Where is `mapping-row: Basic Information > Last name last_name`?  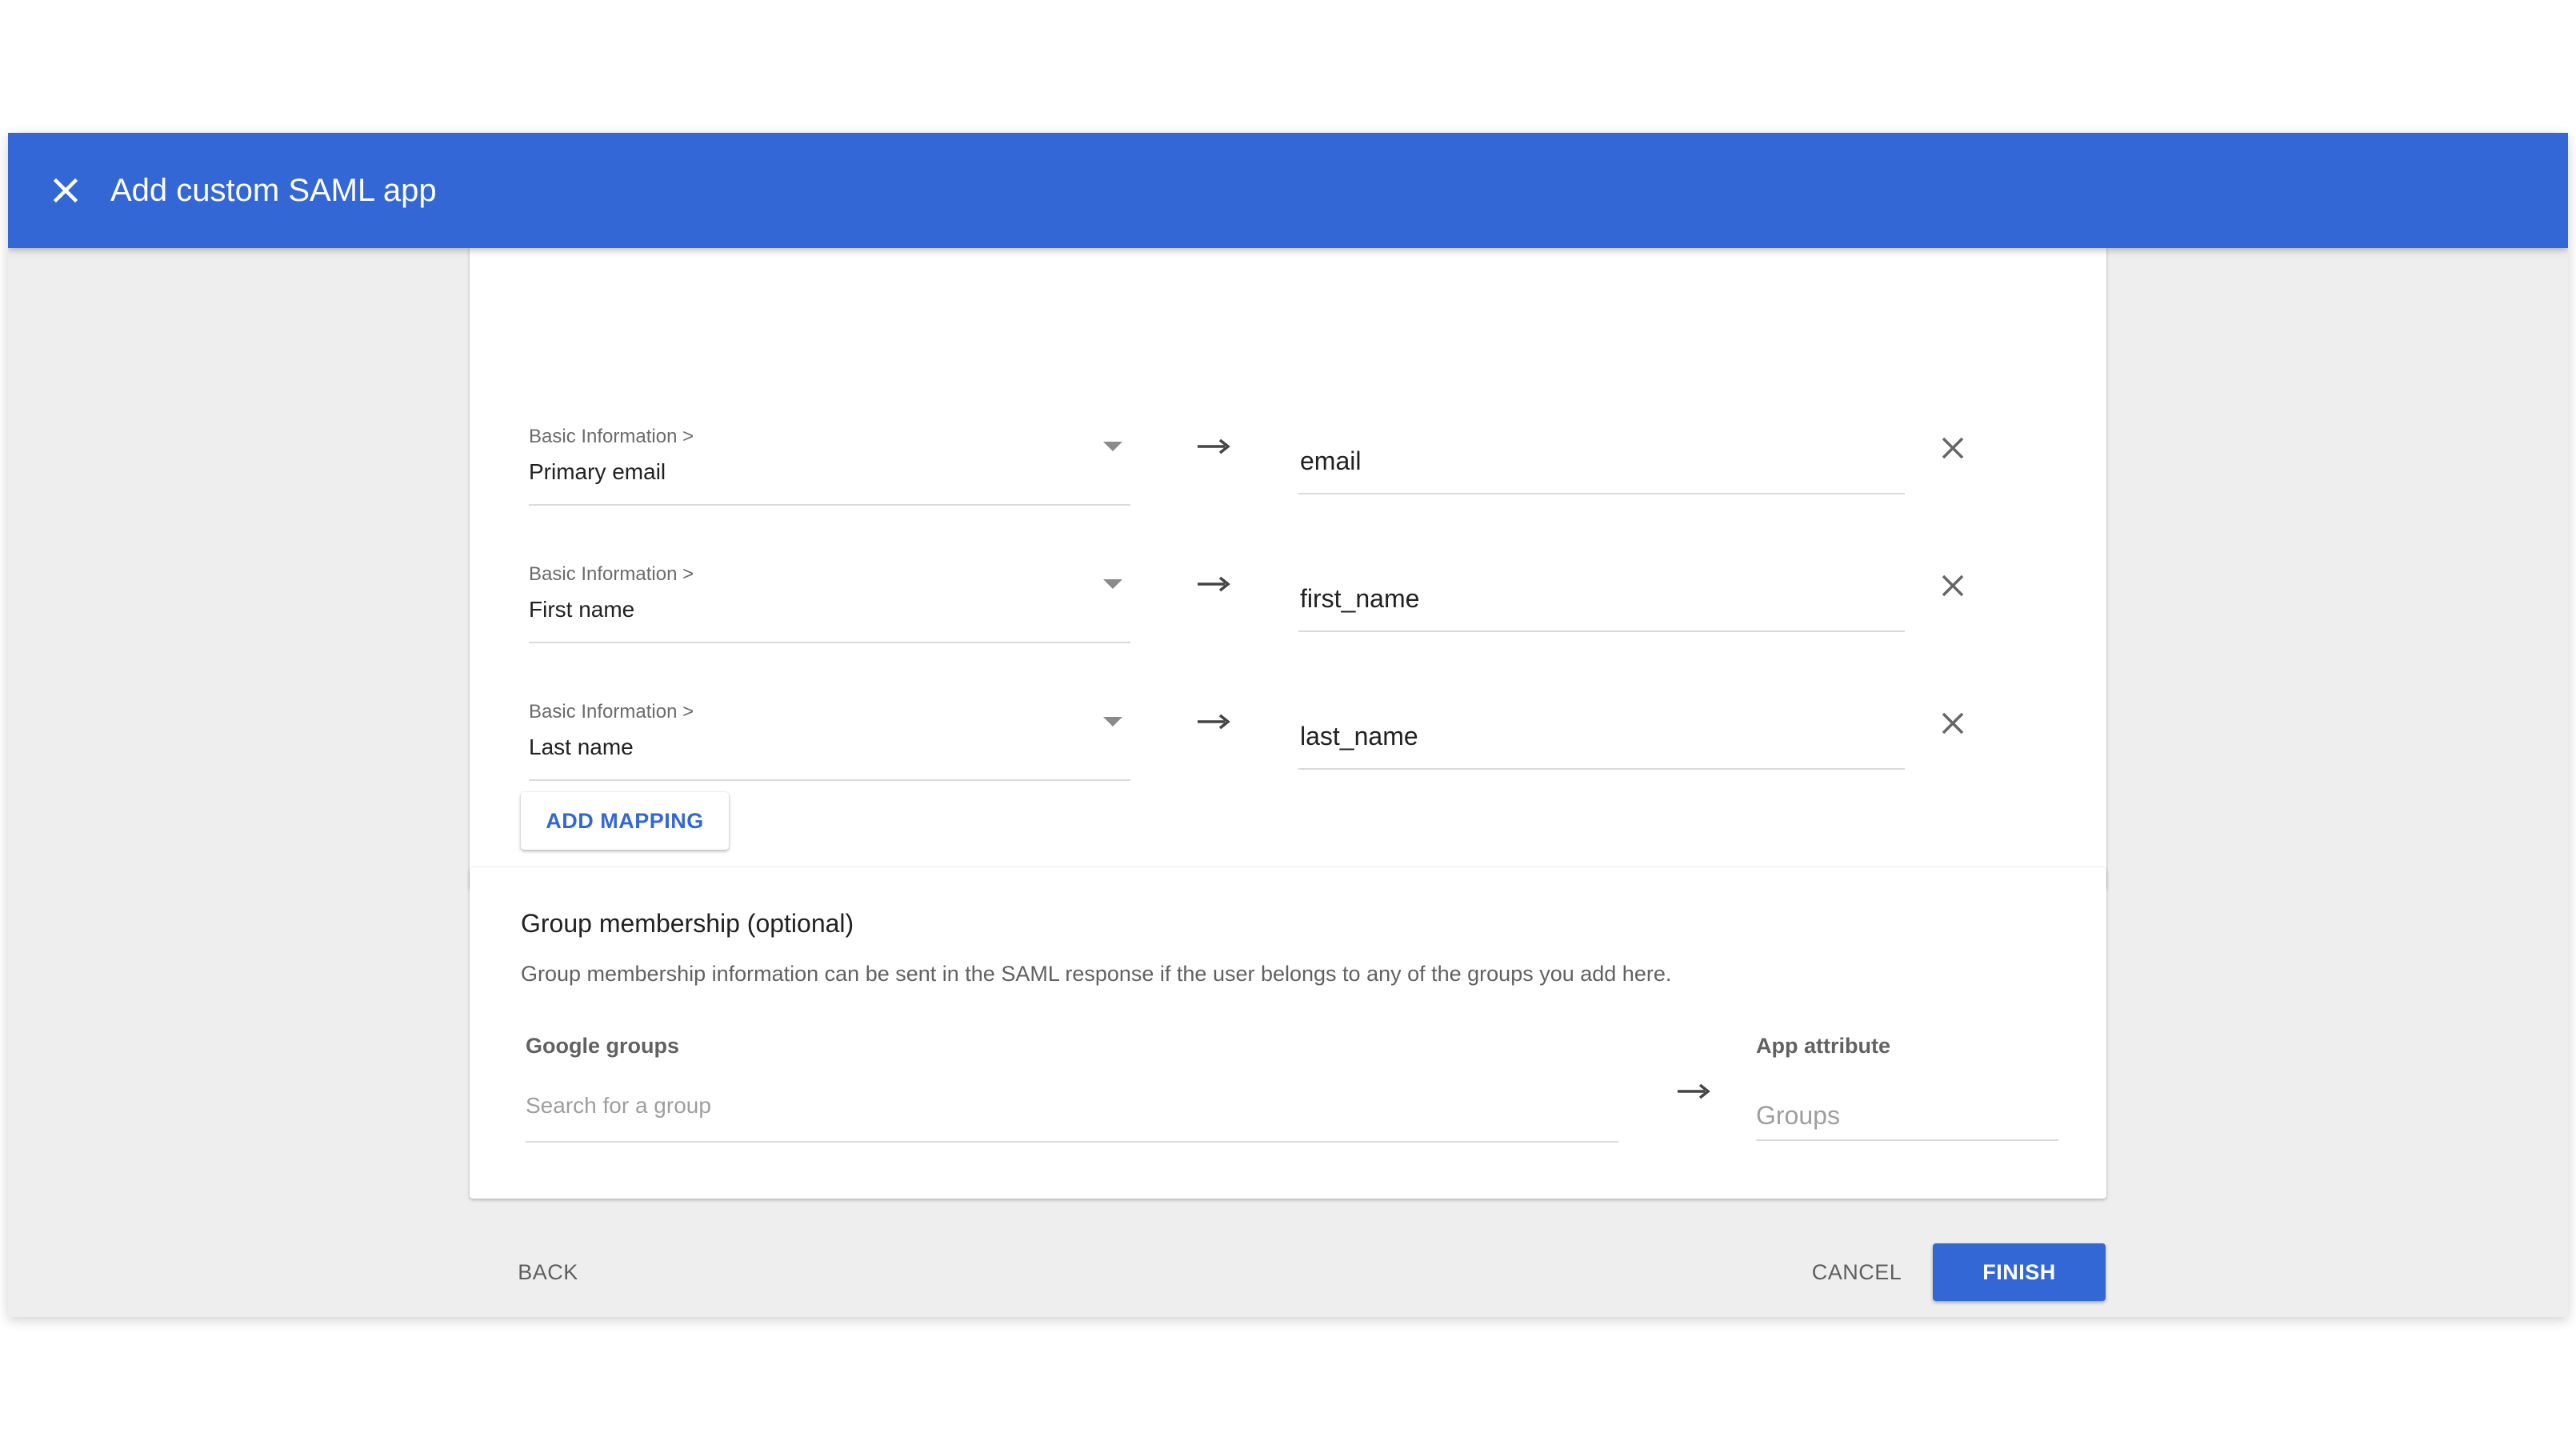 mapping-row: Basic Information > Last name last_name is located at coordinates (1288, 743).